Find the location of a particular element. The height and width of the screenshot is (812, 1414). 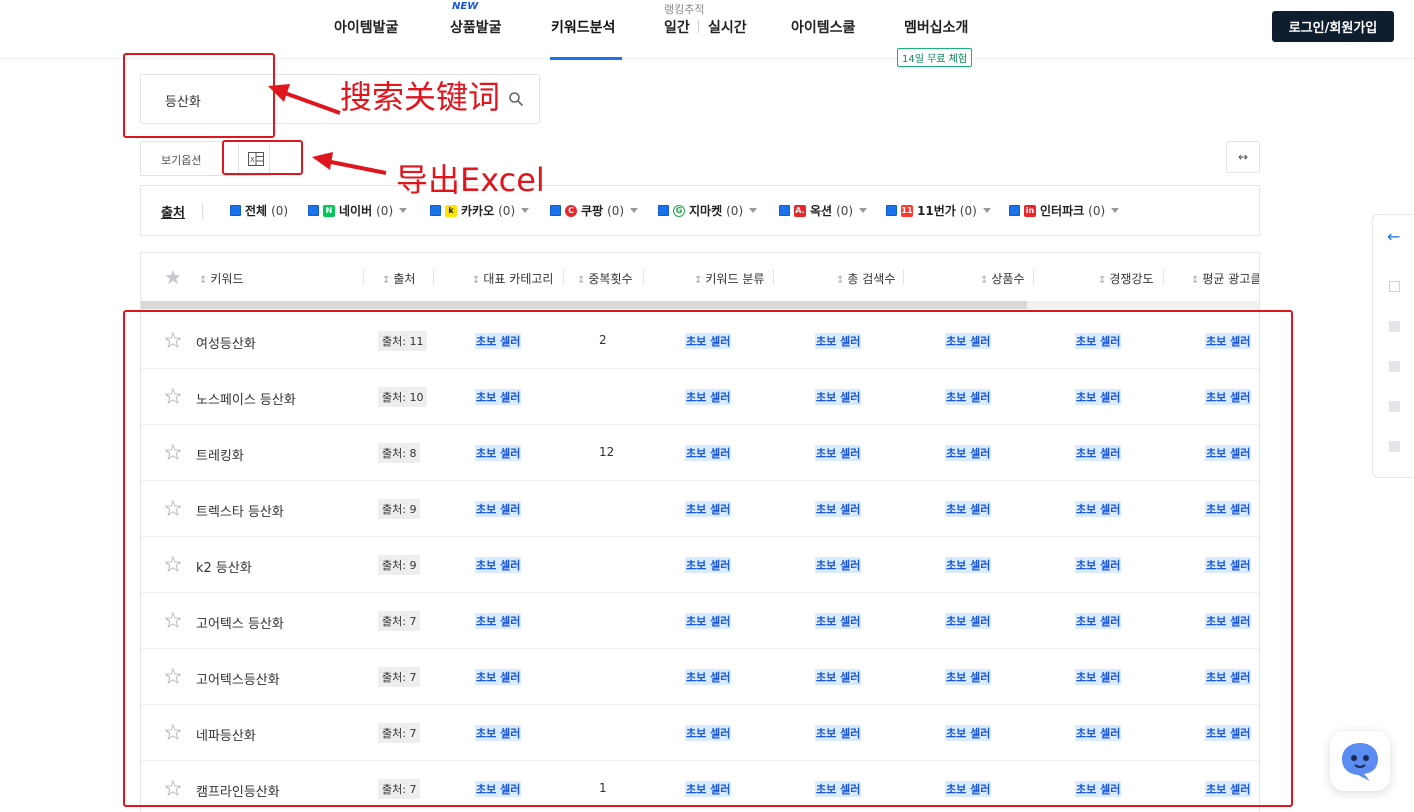

nav-item-daily: 일간 is located at coordinates (677, 27).